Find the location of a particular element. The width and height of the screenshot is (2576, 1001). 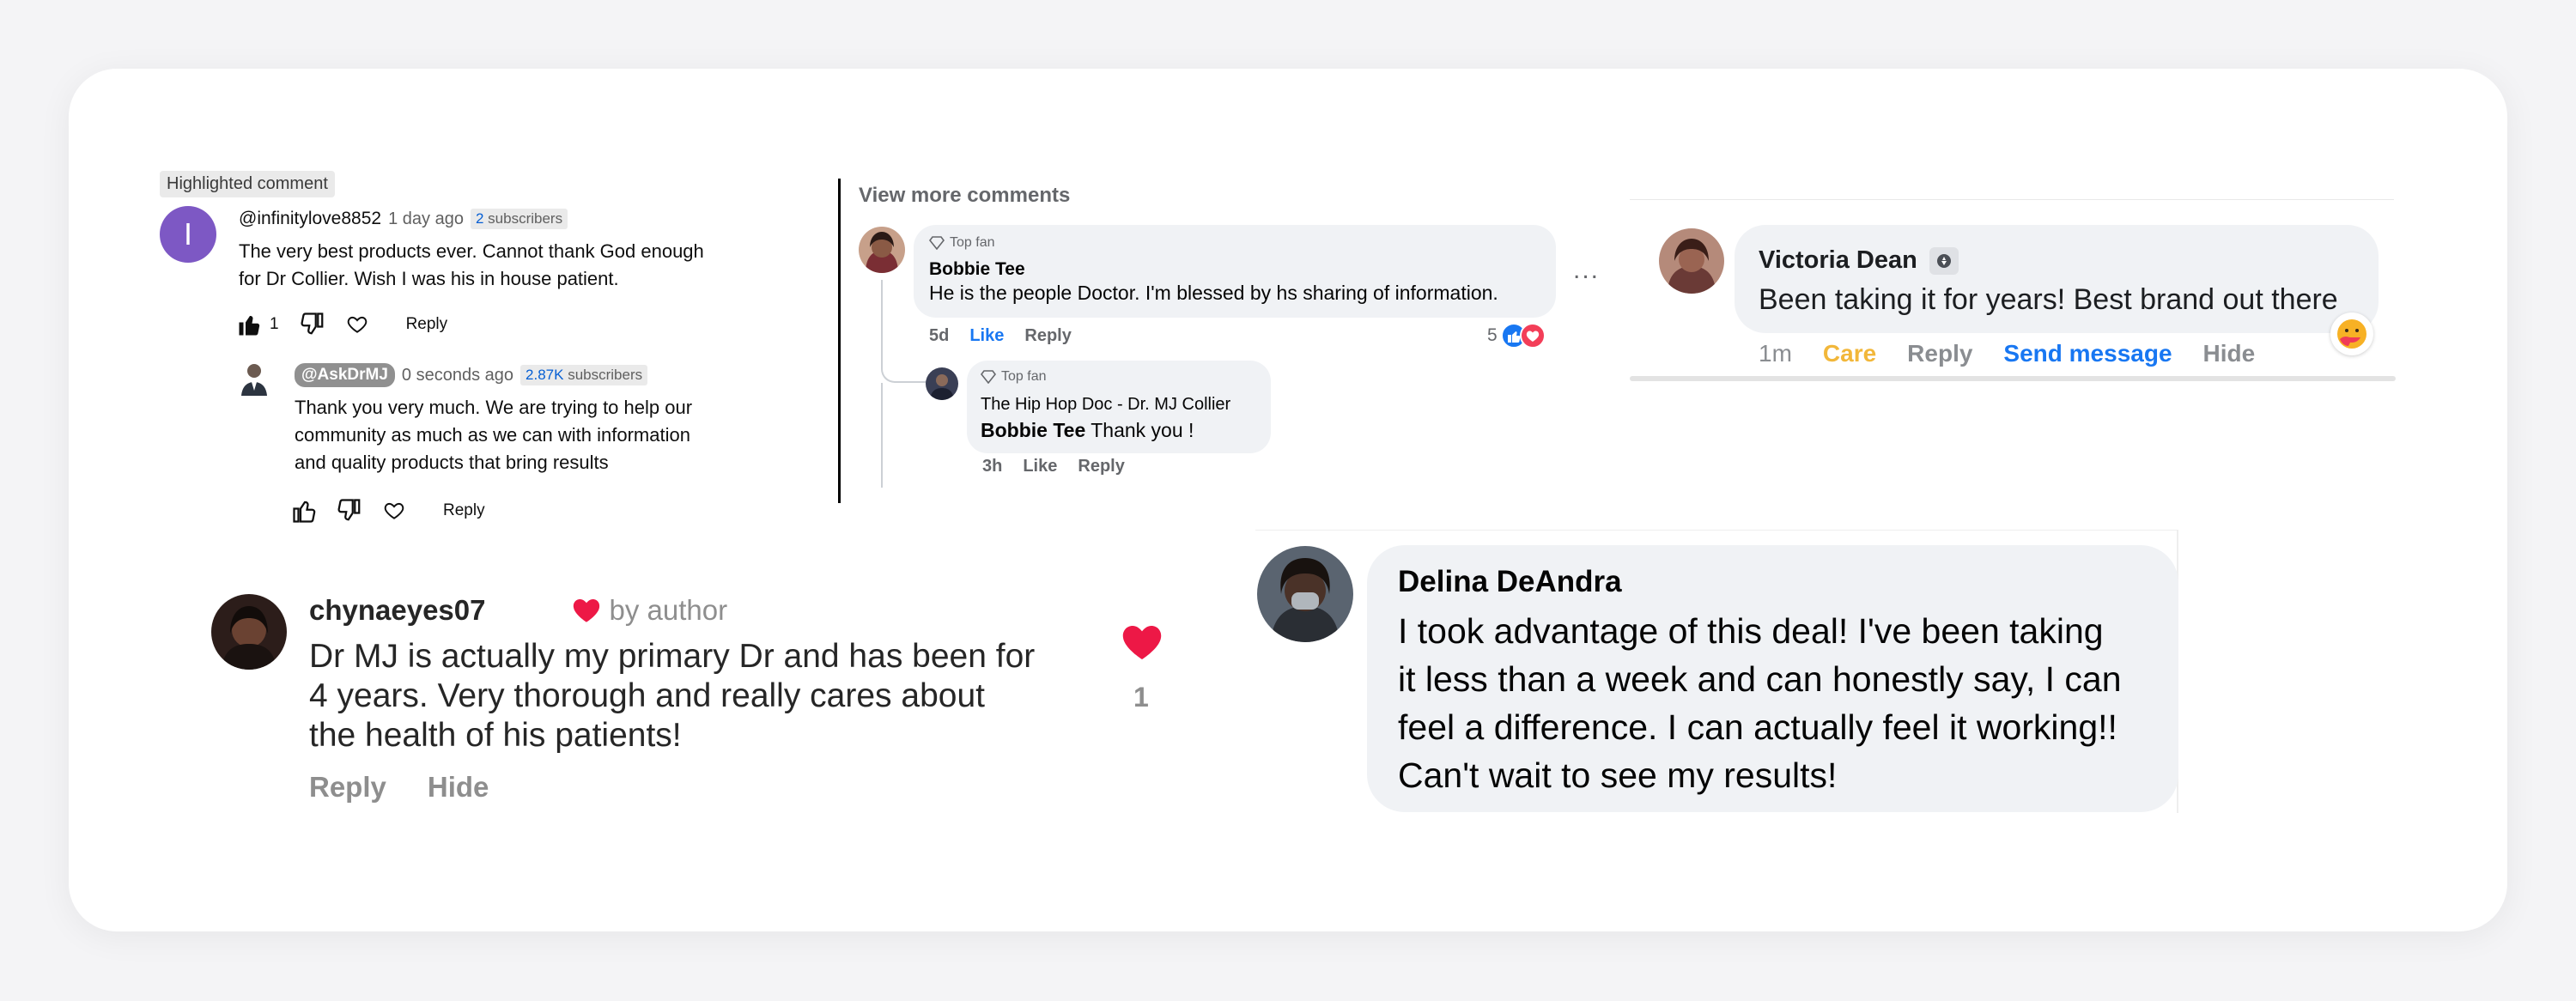

comment-author: @infinitylove8852 is located at coordinates (310, 219).